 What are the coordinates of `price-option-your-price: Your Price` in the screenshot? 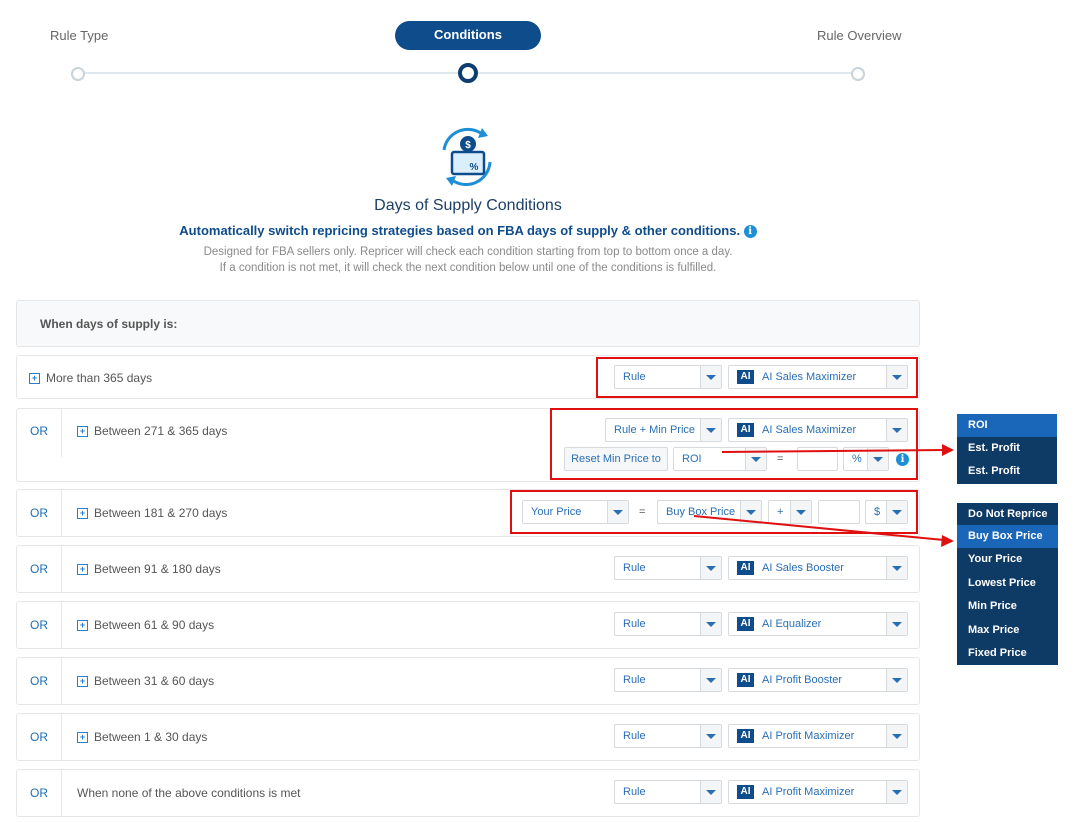 It's located at (1007, 559).